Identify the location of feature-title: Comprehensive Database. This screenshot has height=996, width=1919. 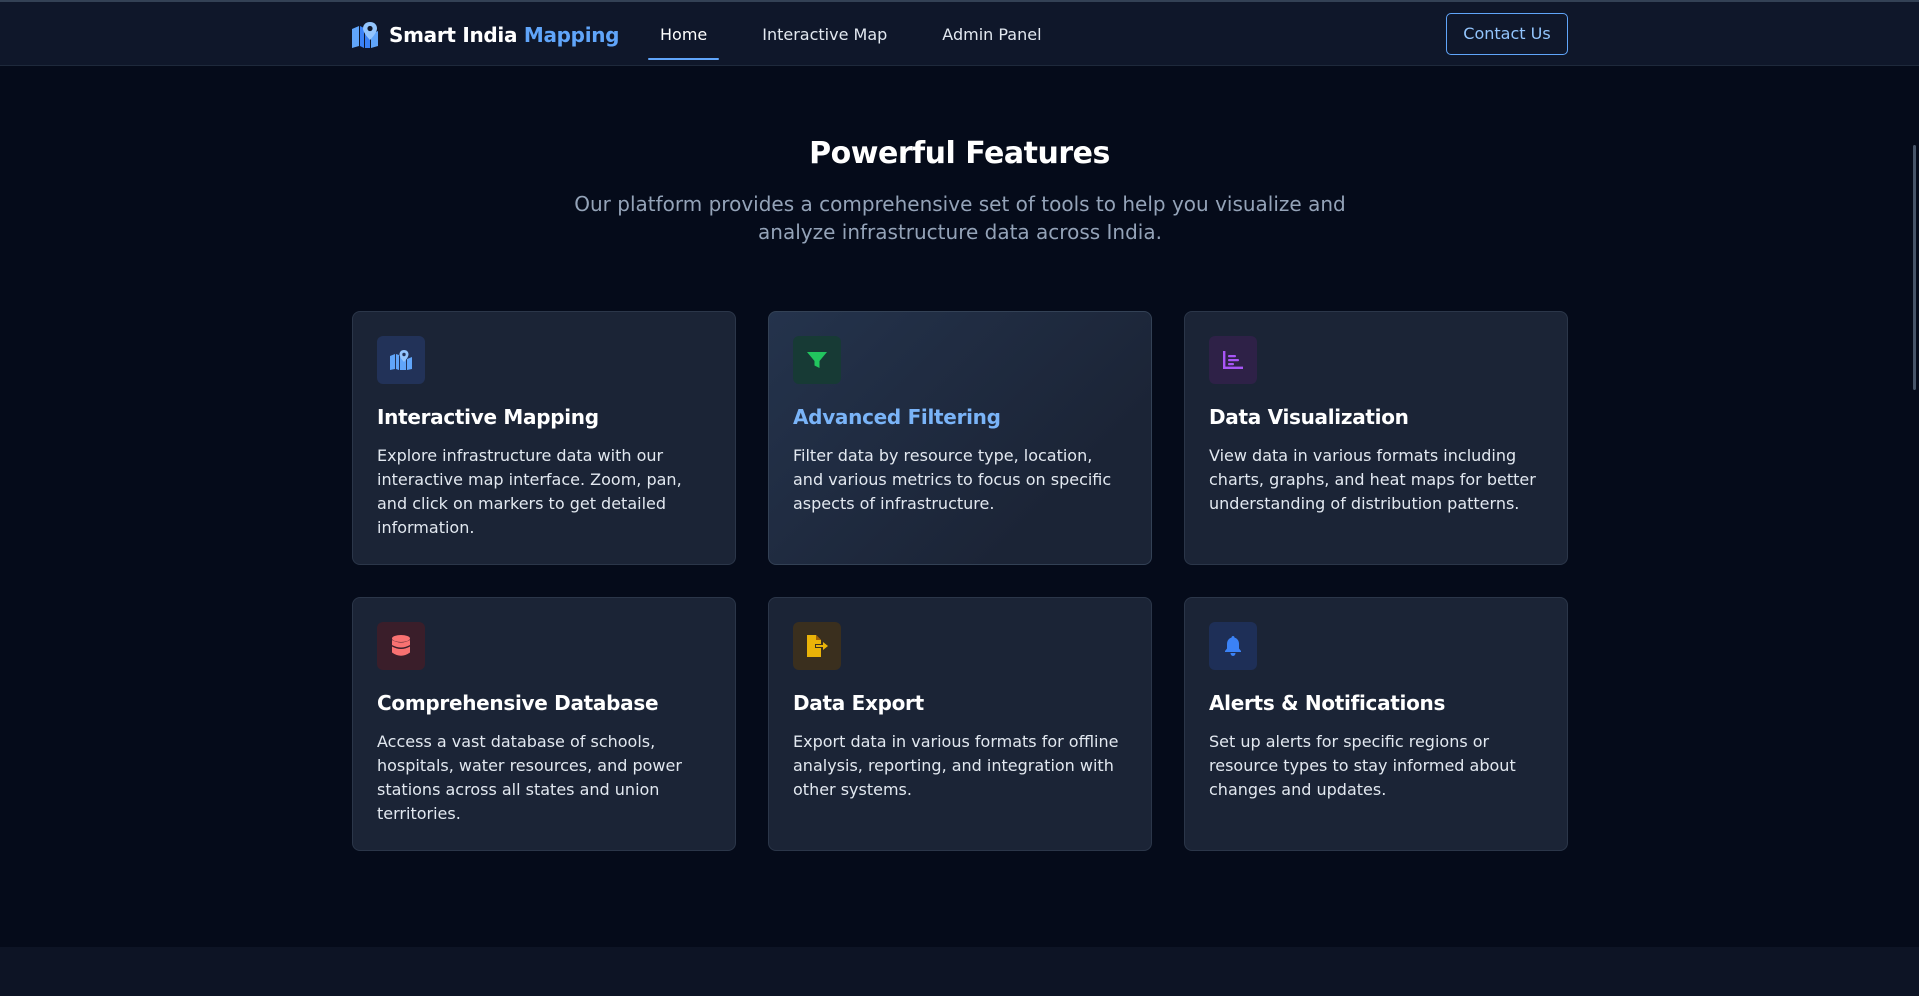
(518, 703).